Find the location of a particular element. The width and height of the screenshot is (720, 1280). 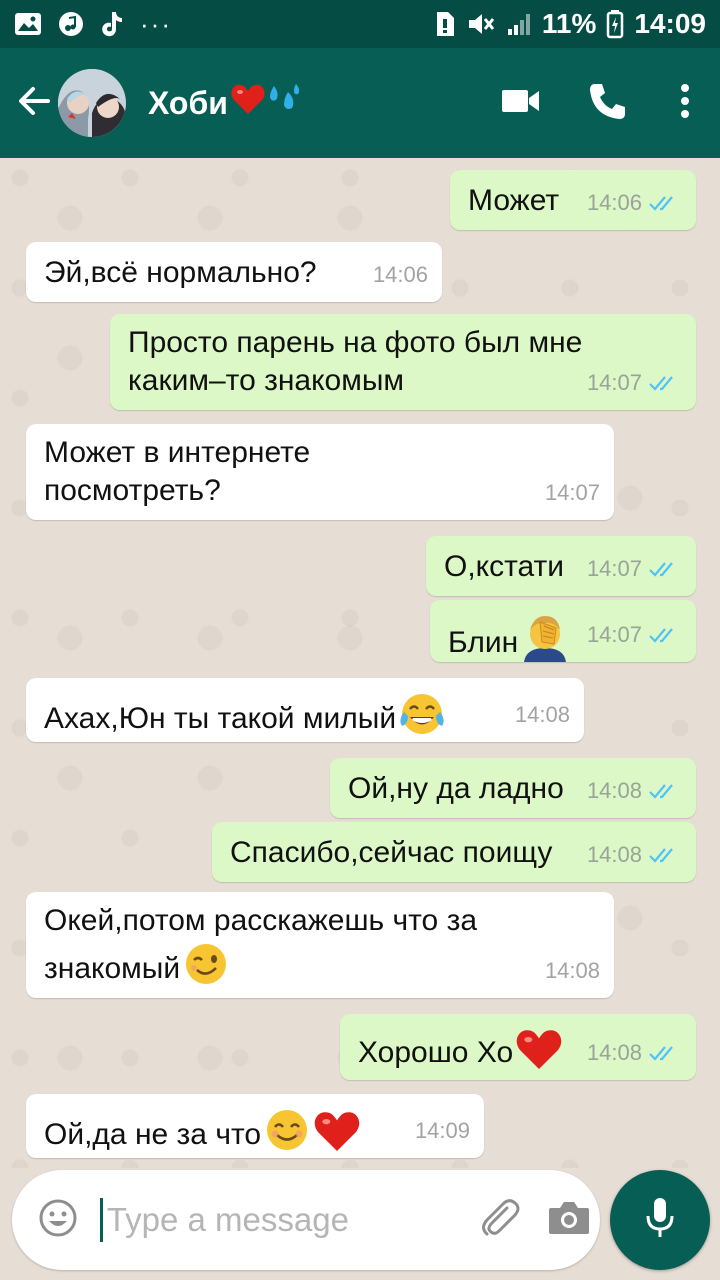

message-time: 14:09 is located at coordinates (442, 1130).